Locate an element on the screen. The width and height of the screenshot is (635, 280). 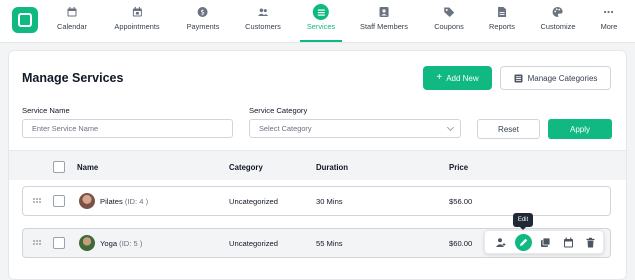
dollar-icon: $ is located at coordinates (203, 12).